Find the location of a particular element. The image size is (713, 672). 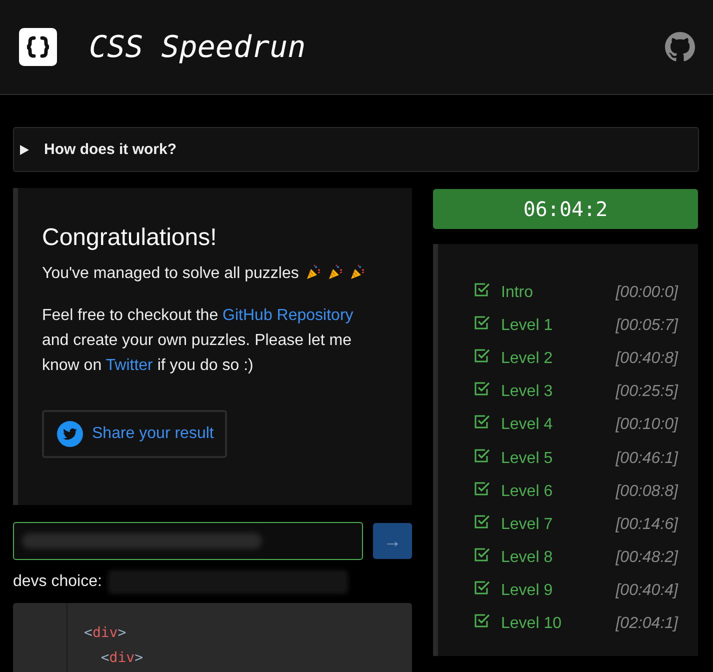

level-time: [02:04:1] is located at coordinates (647, 624).